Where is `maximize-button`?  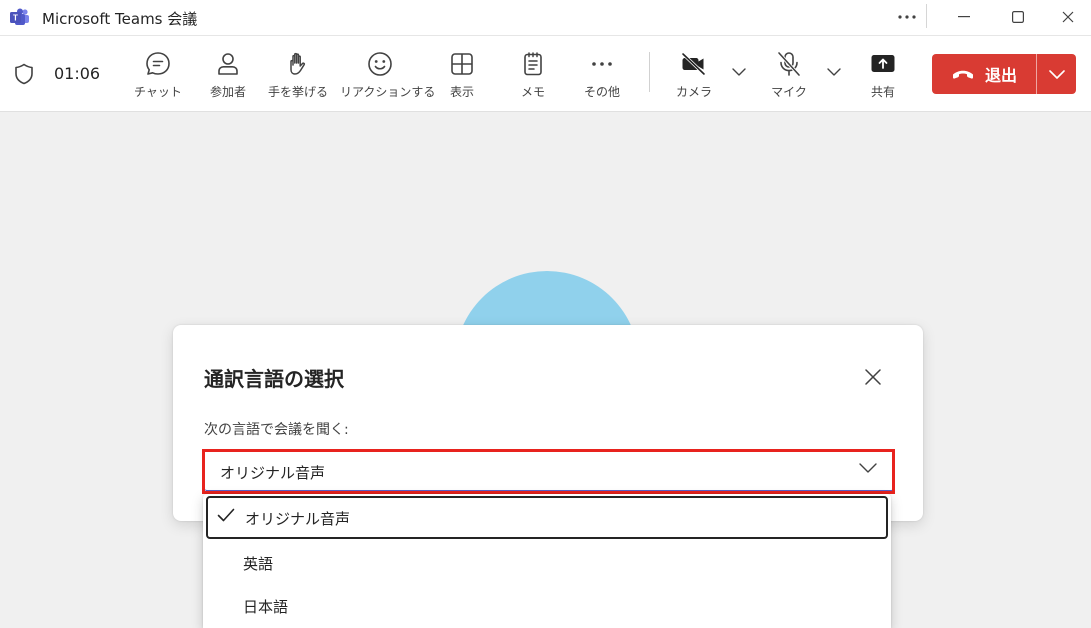 maximize-button is located at coordinates (1018, 17).